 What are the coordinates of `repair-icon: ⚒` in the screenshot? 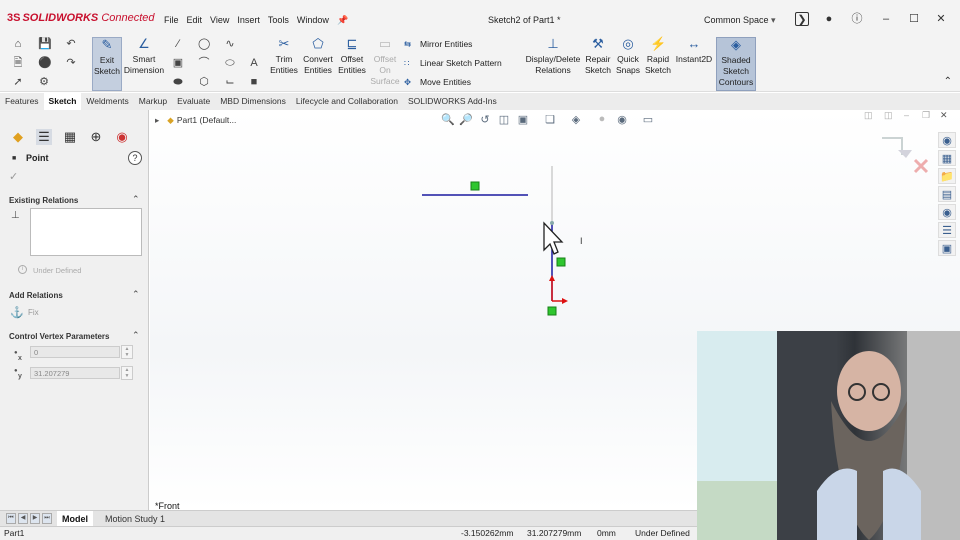 It's located at (598, 43).